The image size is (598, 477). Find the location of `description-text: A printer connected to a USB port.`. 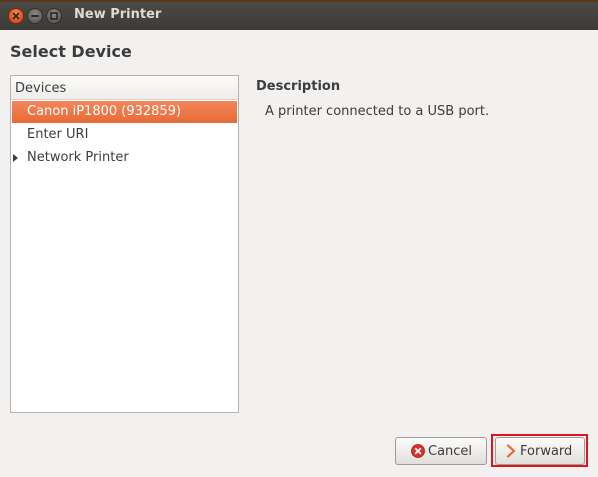

description-text: A printer connected to a USB port. is located at coordinates (377, 111).